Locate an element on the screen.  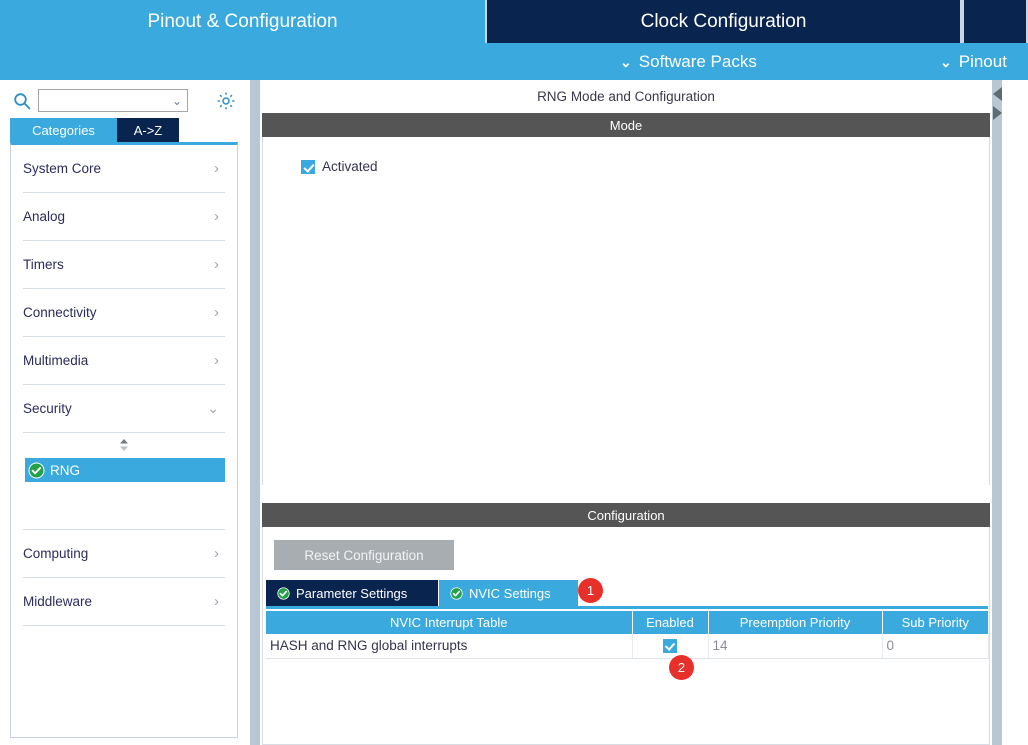
page-title: RNG Mode and Configuration is located at coordinates (626, 96).